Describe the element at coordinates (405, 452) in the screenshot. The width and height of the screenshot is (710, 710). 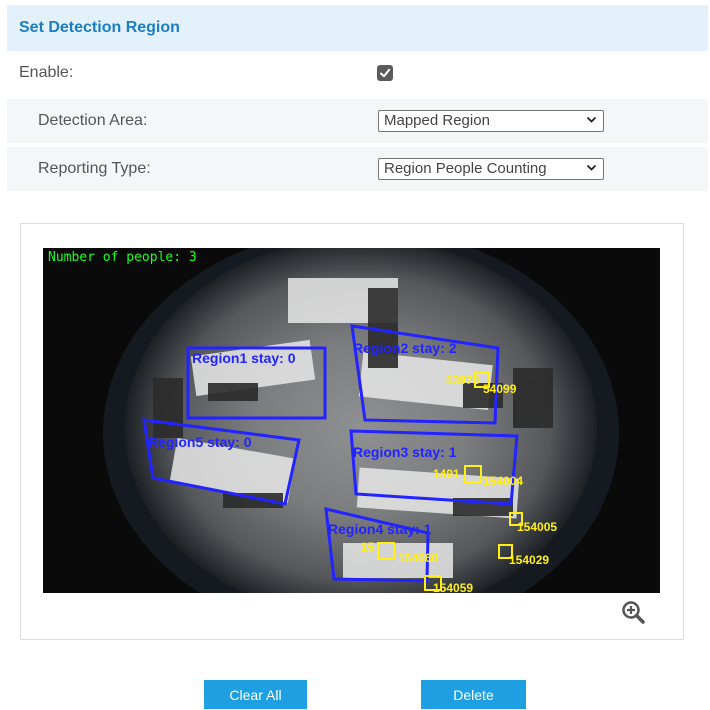
I see `region-label: Region3 stay: 1` at that location.